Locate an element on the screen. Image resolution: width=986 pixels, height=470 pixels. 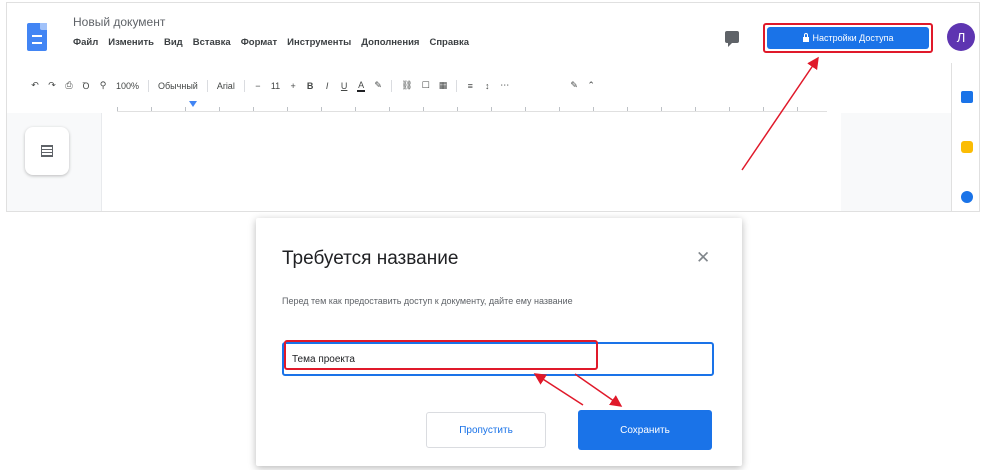
side-panel is located at coordinates (965, 137).